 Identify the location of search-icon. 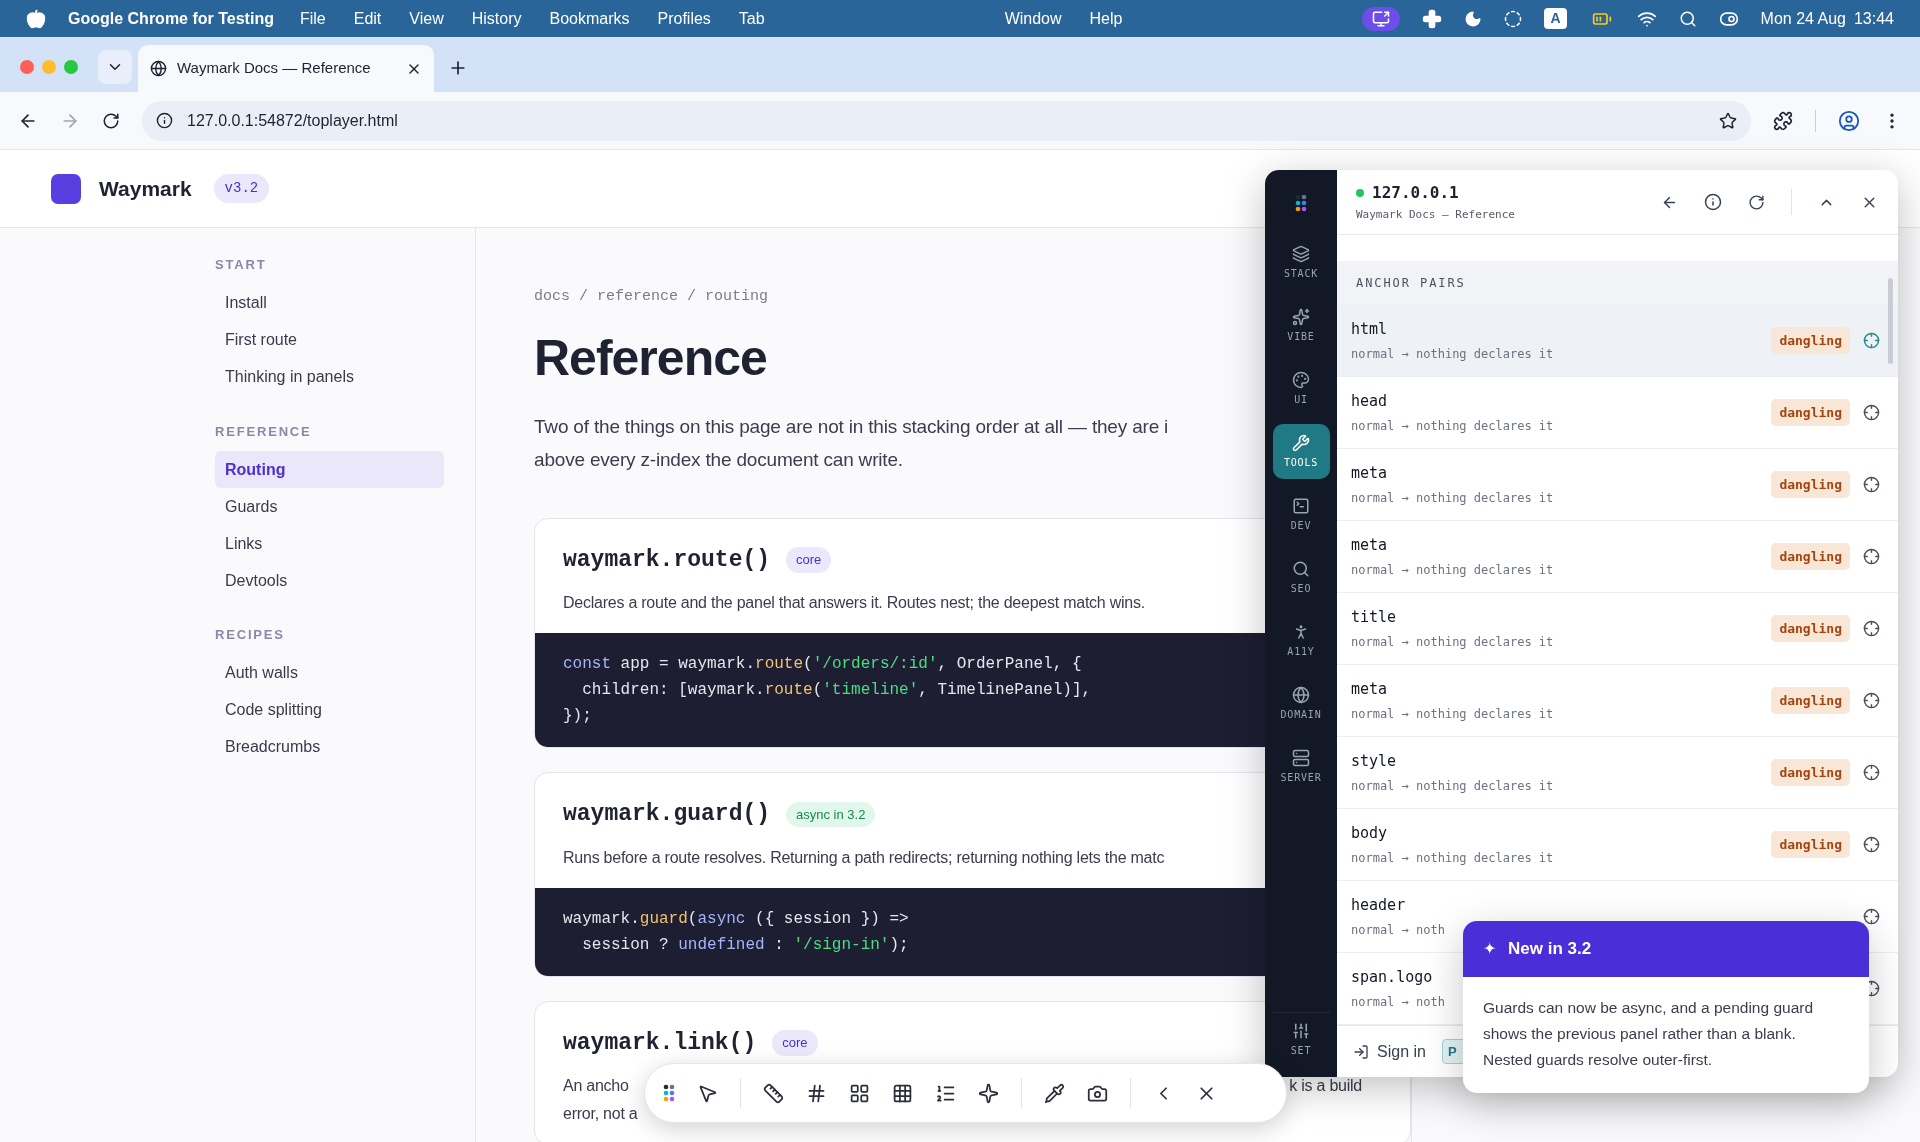
(1687, 18).